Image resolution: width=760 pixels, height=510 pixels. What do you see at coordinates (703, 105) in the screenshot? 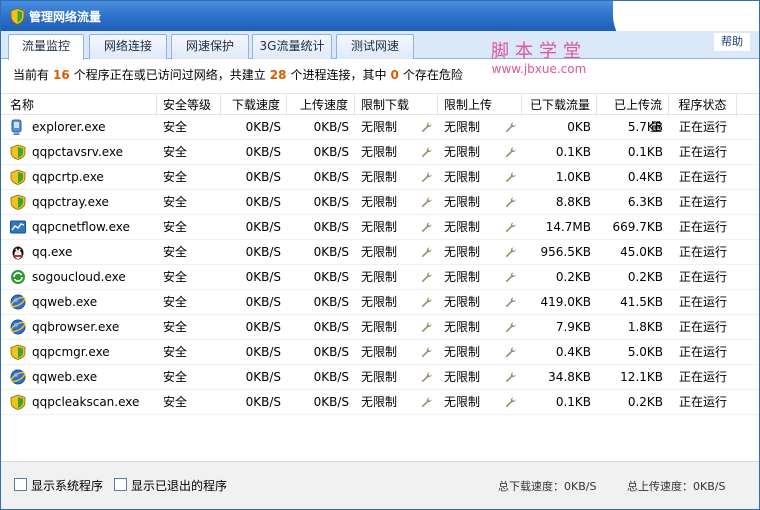
I see `column-status: 程序状态` at bounding box center [703, 105].